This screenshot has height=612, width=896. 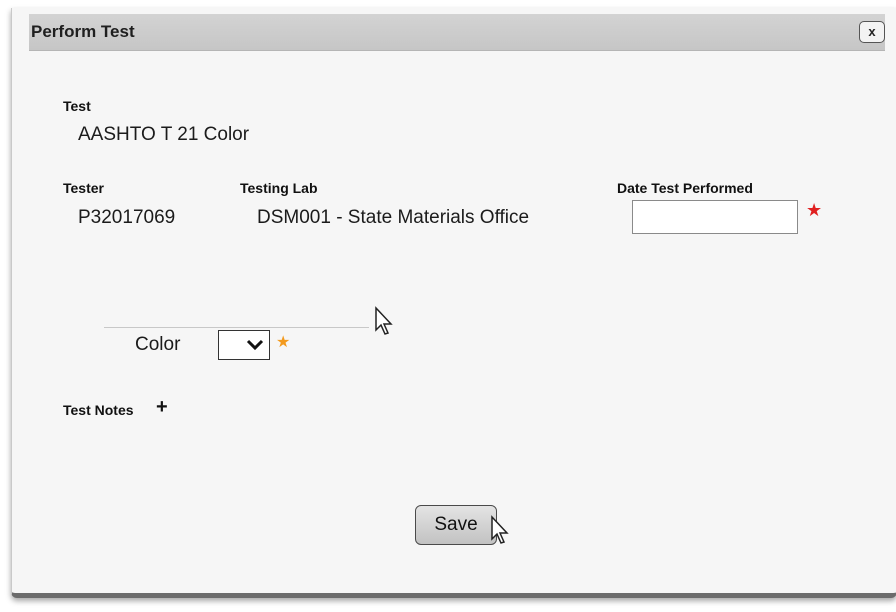 I want to click on save-button: Save, so click(x=456, y=525).